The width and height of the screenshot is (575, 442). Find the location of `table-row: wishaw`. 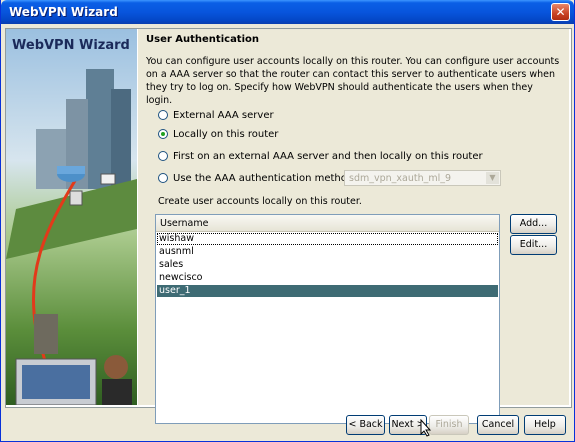

table-row: wishaw is located at coordinates (327, 239).